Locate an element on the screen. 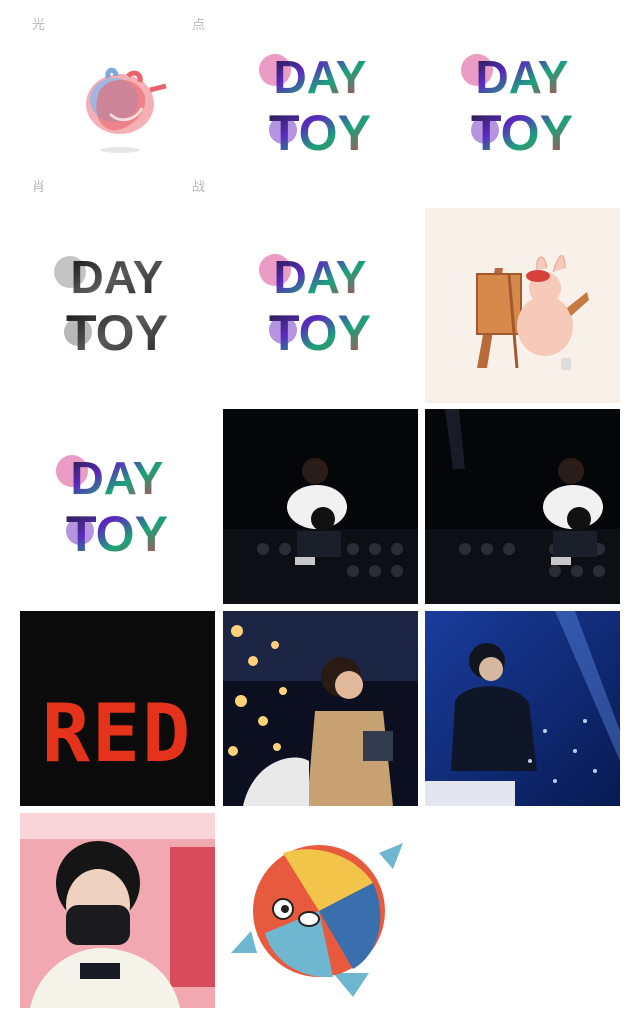 Image resolution: width=640 pixels, height=1027 pixels. grid-tile-red: RED is located at coordinates (117, 708).